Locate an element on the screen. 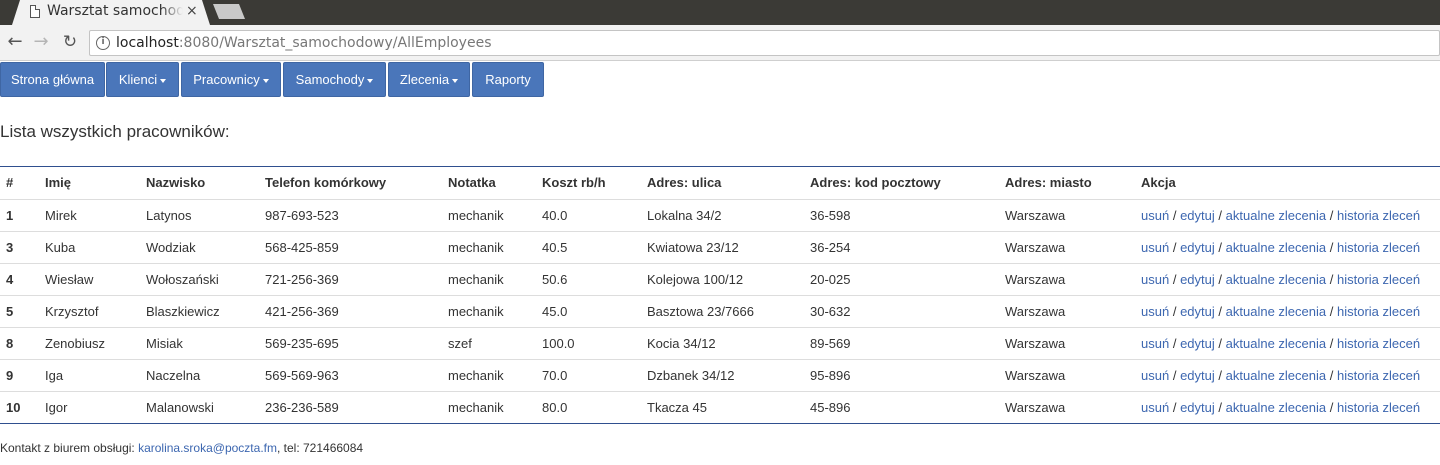 The image size is (1440, 465). browser-tab-strip: Warsztat samochodowy × is located at coordinates (720, 12).